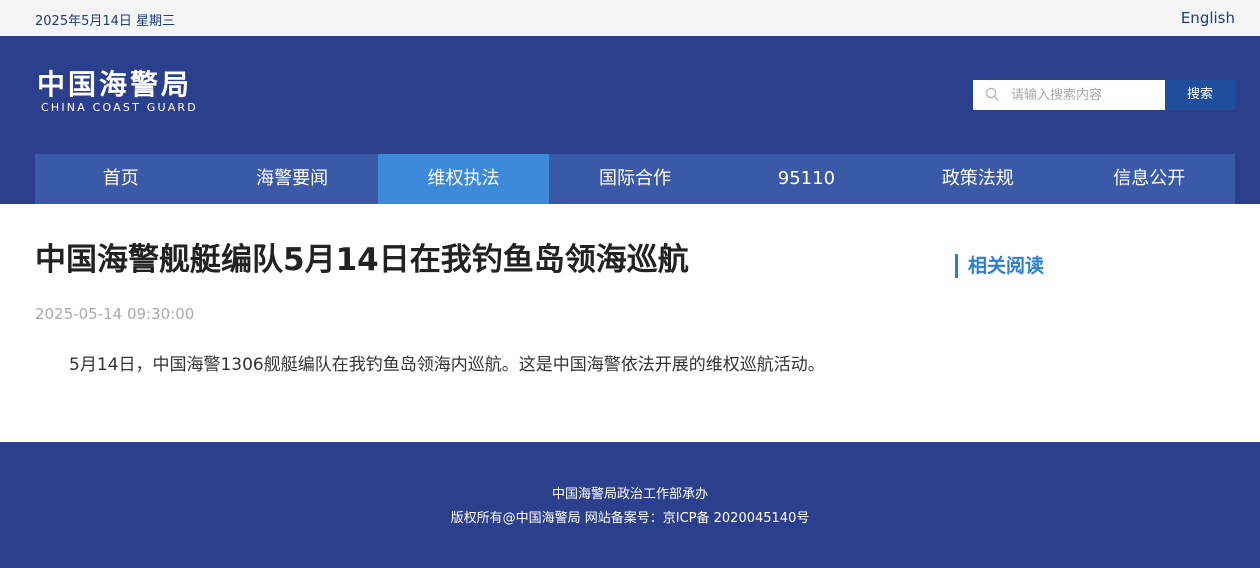 Image resolution: width=1260 pixels, height=568 pixels. I want to click on site-logo: 中国海警局 CHINA COAST GUARD, so click(117, 92).